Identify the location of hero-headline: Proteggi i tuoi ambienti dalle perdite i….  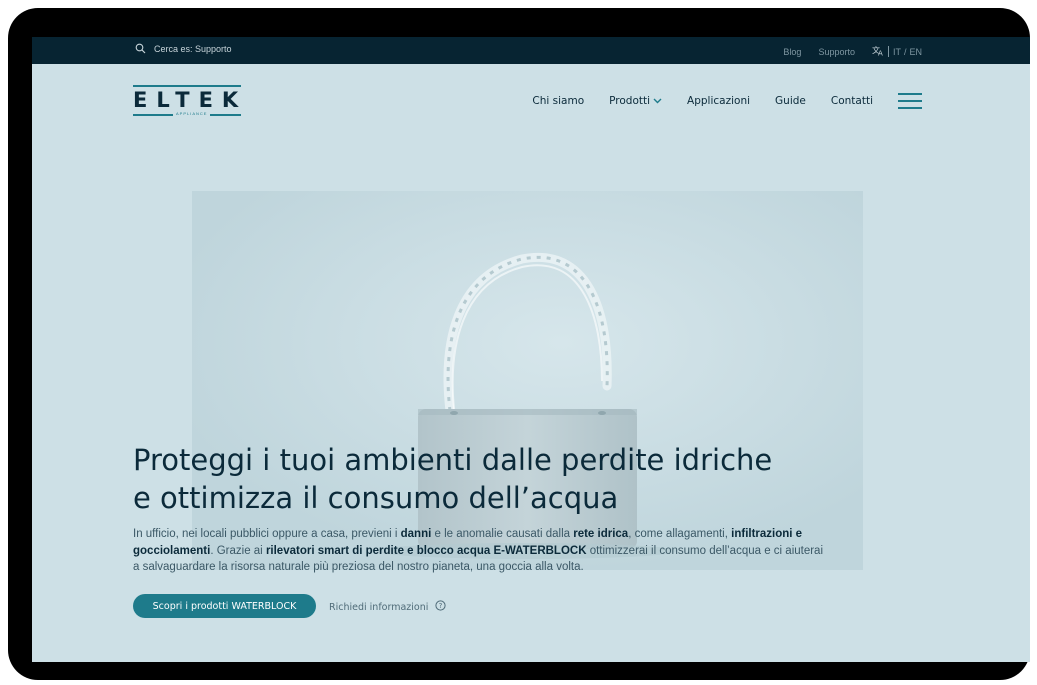
(463, 479).